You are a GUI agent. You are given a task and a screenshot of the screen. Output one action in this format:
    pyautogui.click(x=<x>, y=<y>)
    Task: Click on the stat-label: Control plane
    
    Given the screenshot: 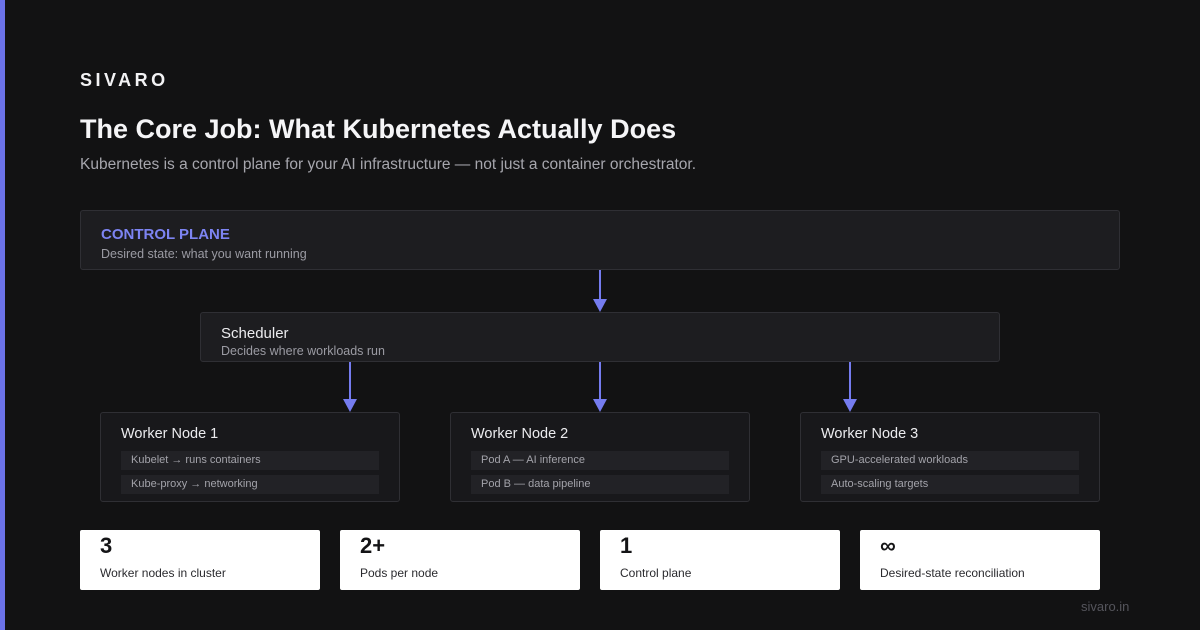 What is the action you would take?
    pyautogui.click(x=656, y=573)
    